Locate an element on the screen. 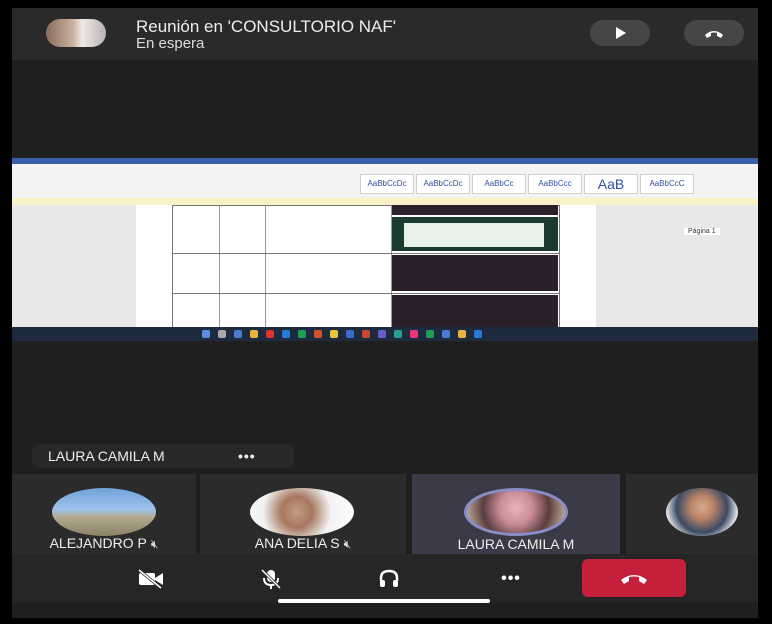  participant-tile: ANA DELIA S 🔇︎ is located at coordinates (303, 514).